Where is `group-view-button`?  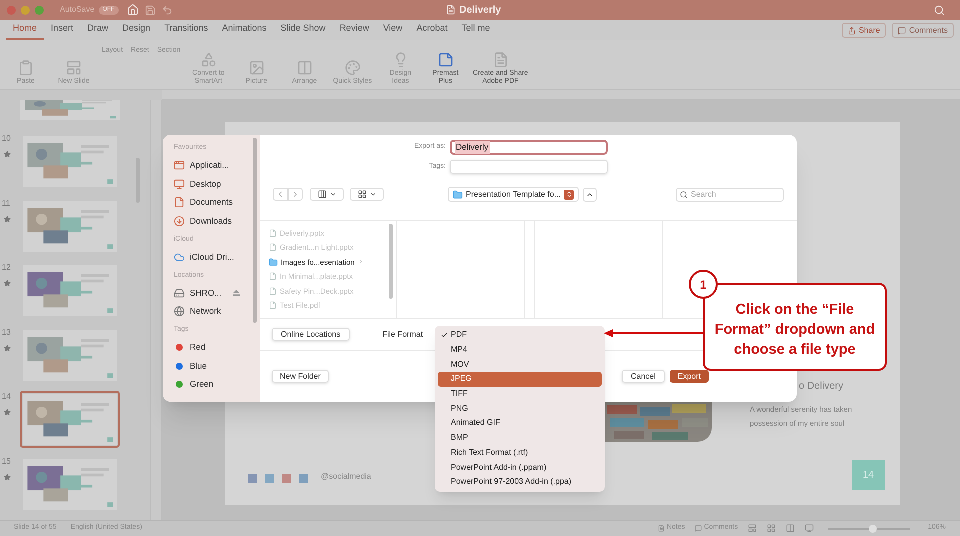
group-view-button is located at coordinates (367, 194).